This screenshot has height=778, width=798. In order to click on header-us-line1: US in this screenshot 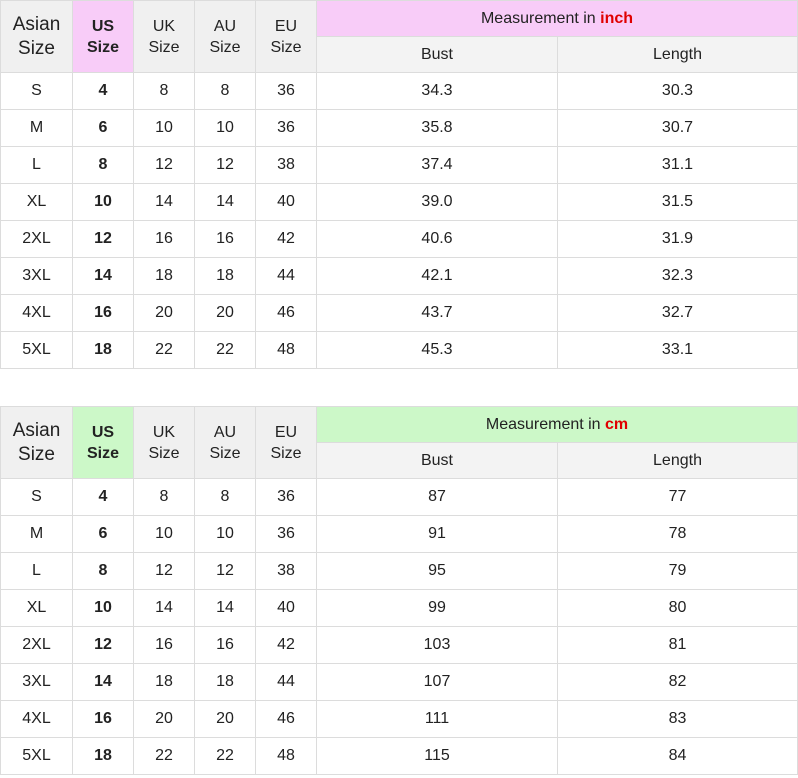, I will do `click(103, 26)`.